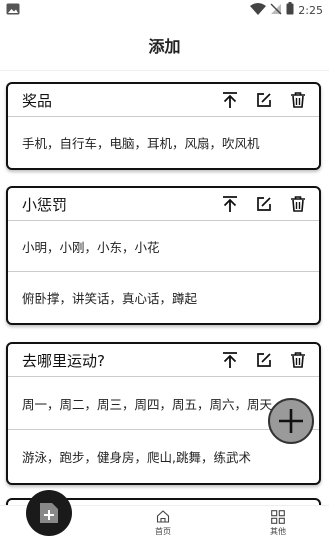  I want to click on card-row: 手机，自行车，电脑，耳机，风扇，吹风机, so click(141, 143).